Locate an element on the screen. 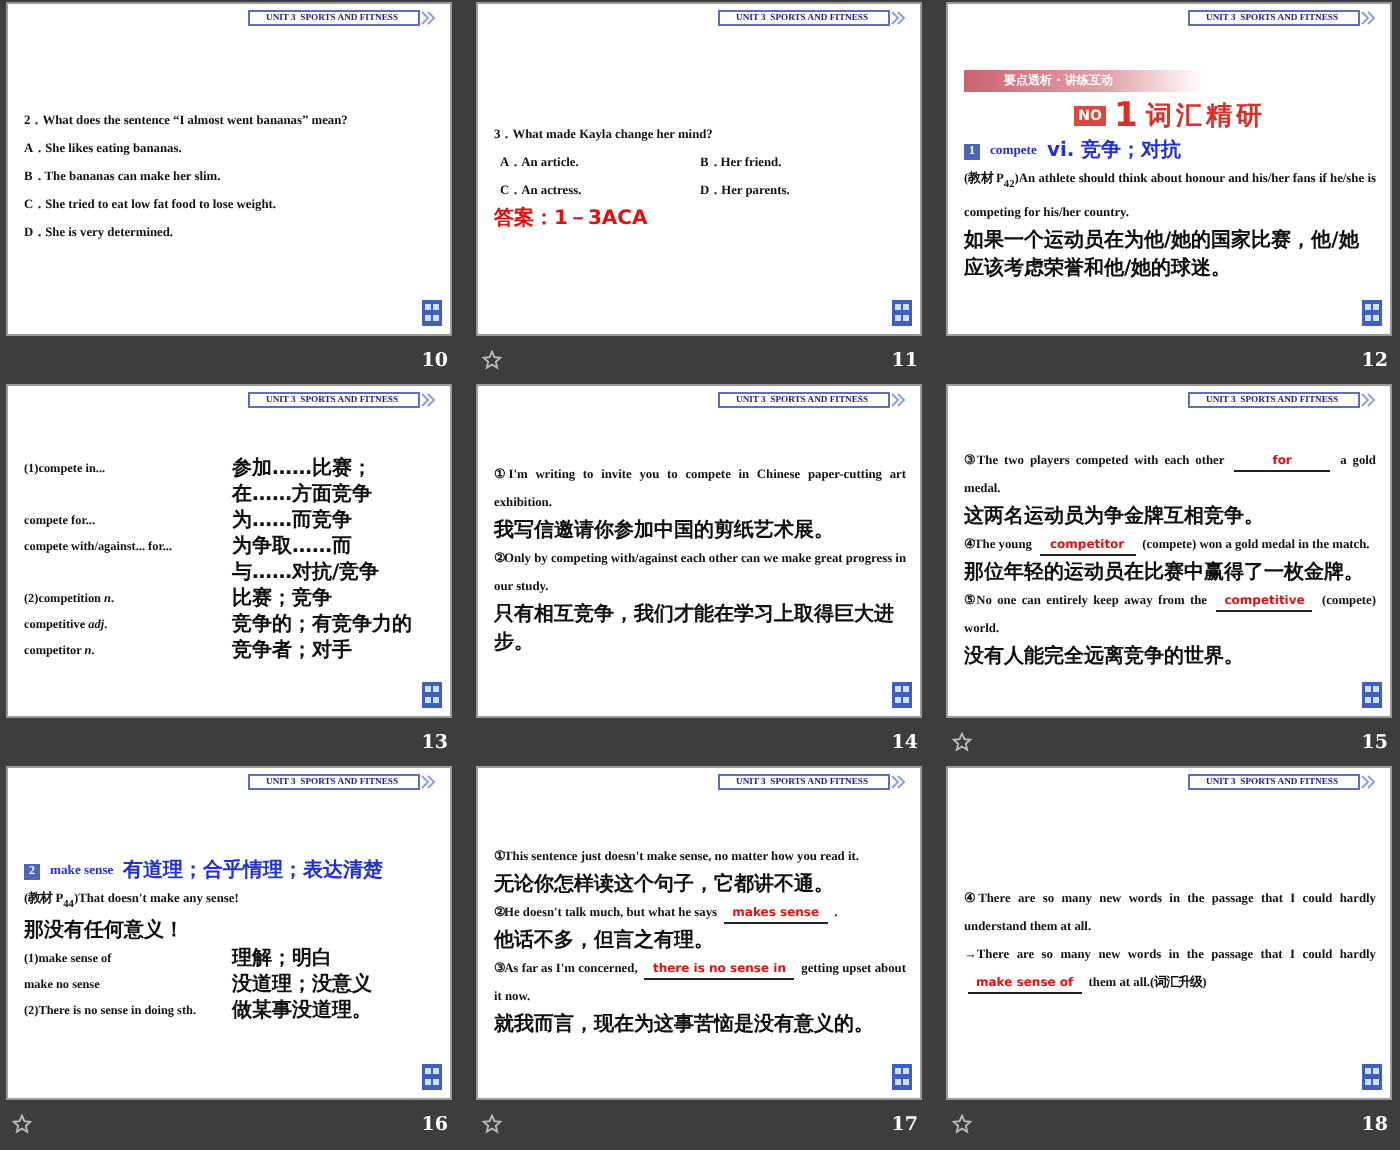 The width and height of the screenshot is (1400, 1150). chinese-translation: 那没有任何意义！ is located at coordinates (105, 932).